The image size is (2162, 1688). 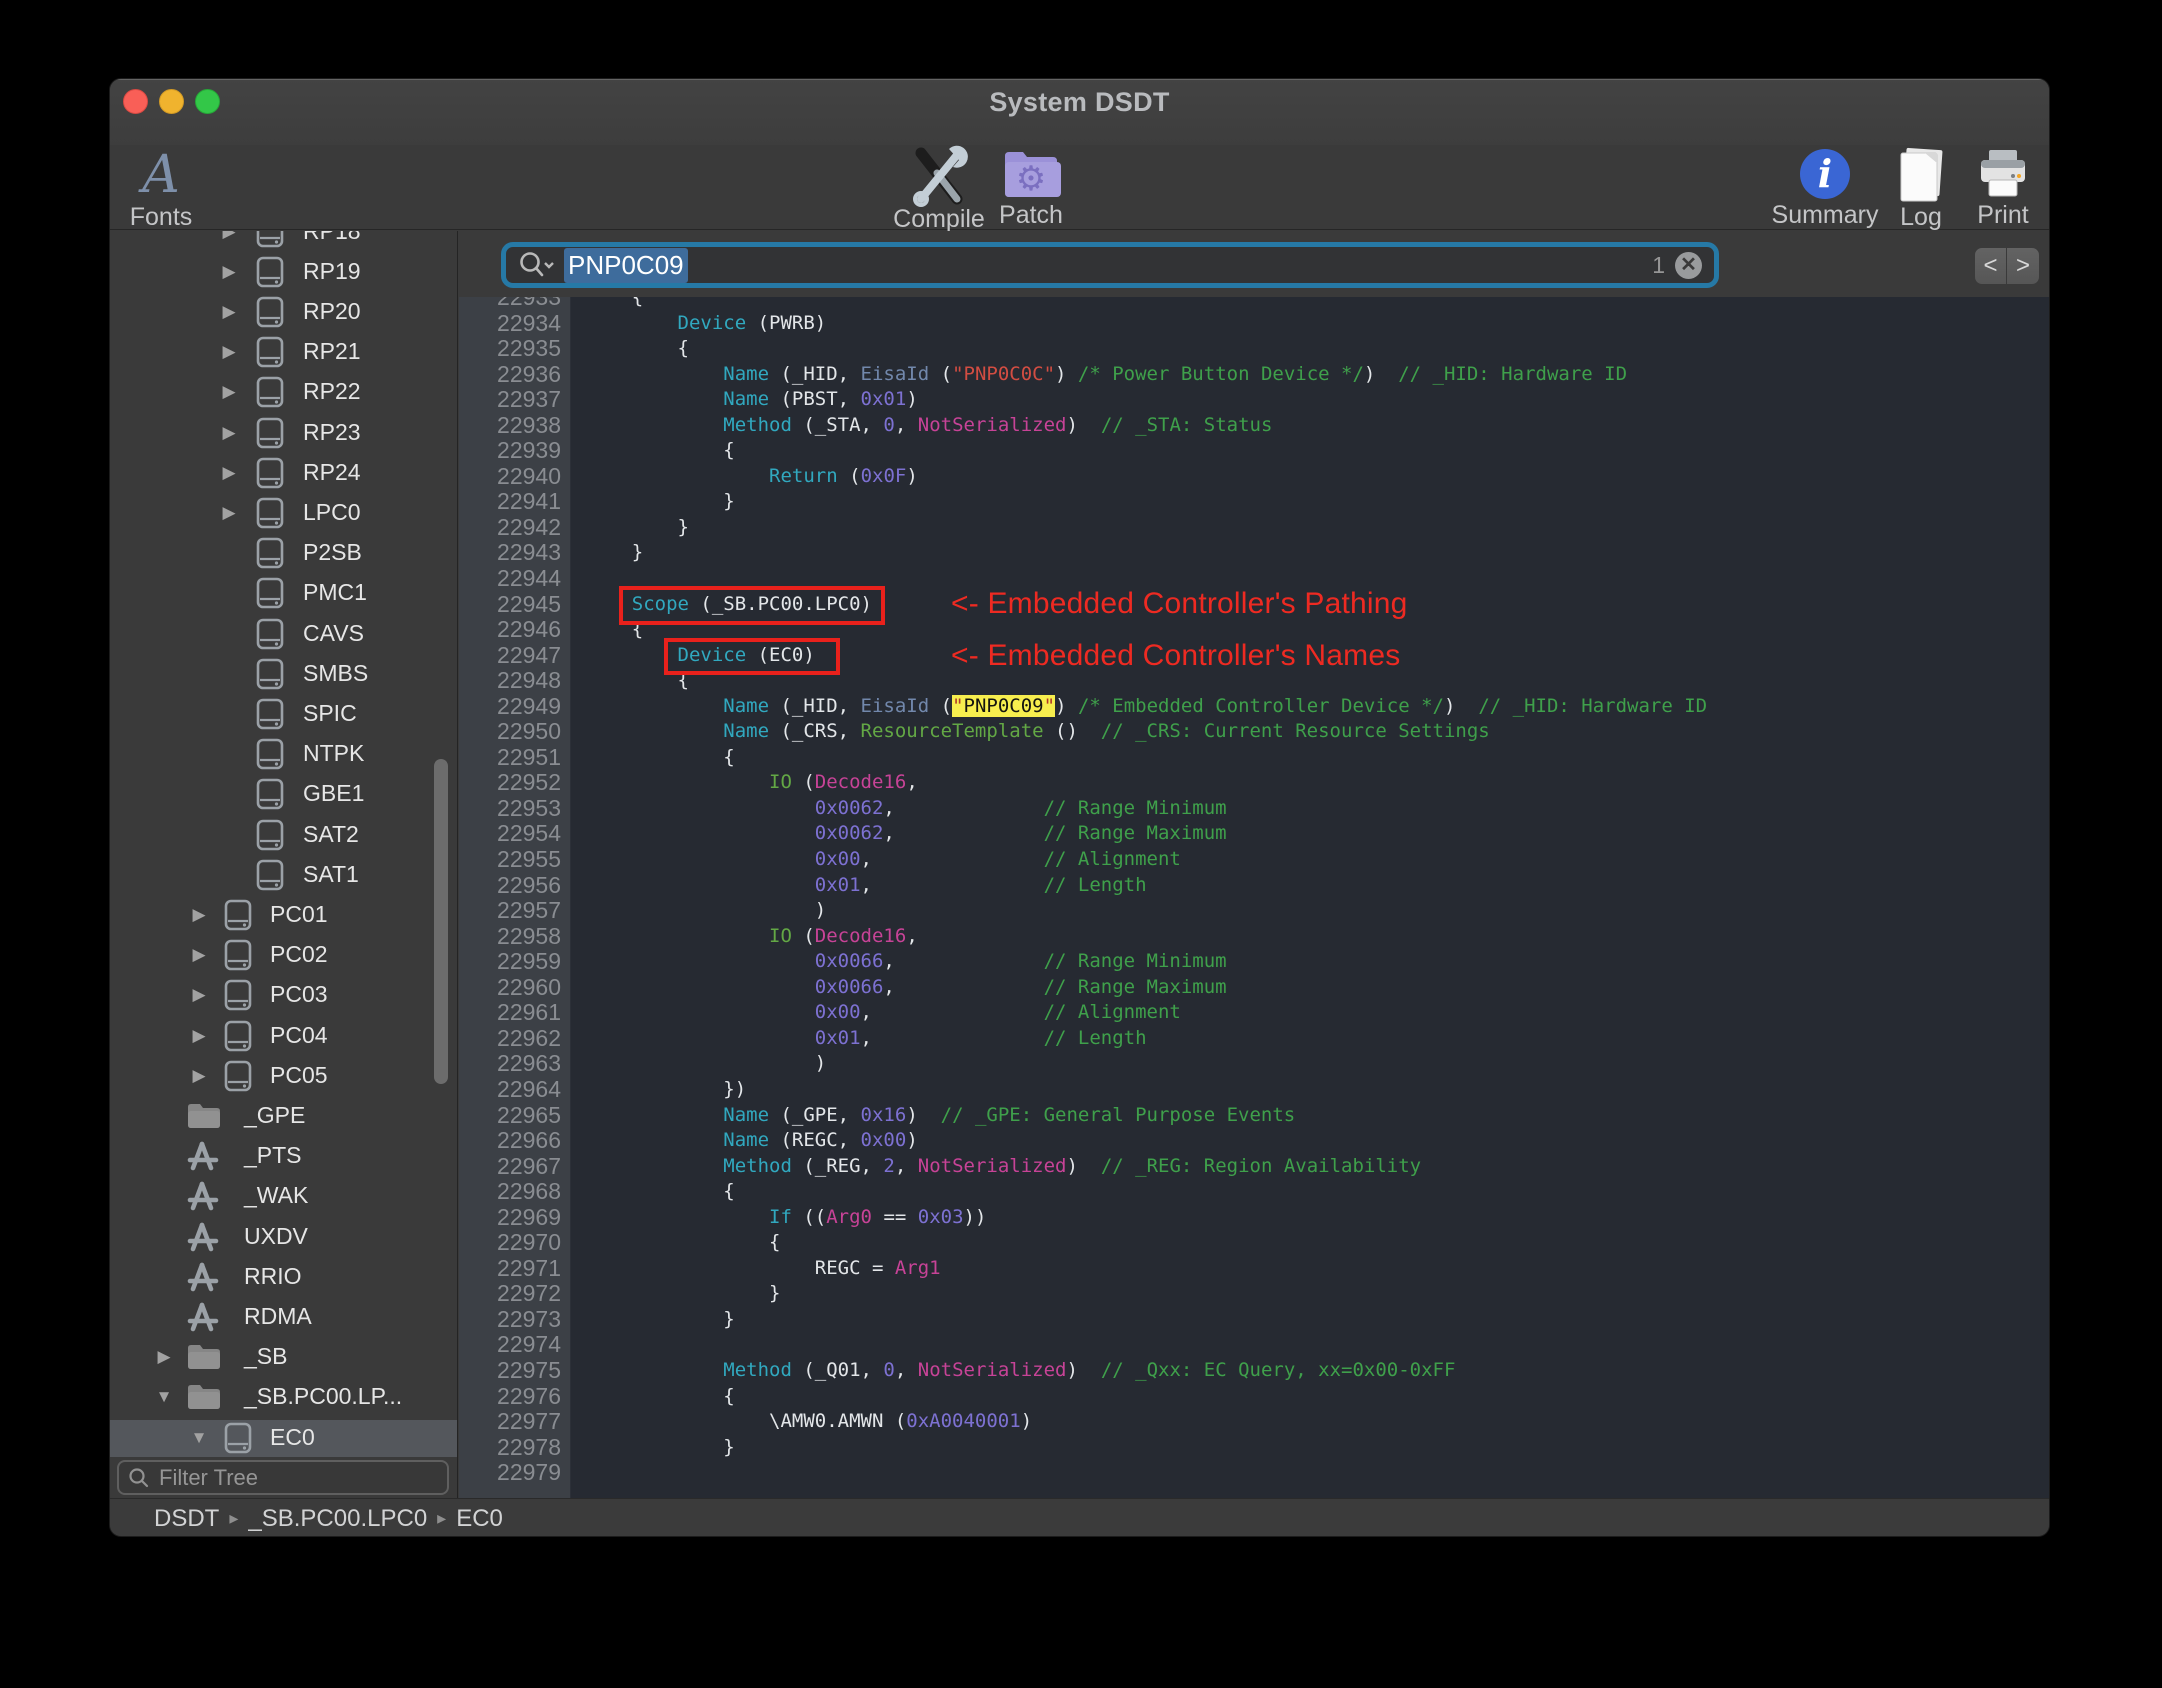 I want to click on sidebar-item-label: RRIO, so click(x=273, y=1275).